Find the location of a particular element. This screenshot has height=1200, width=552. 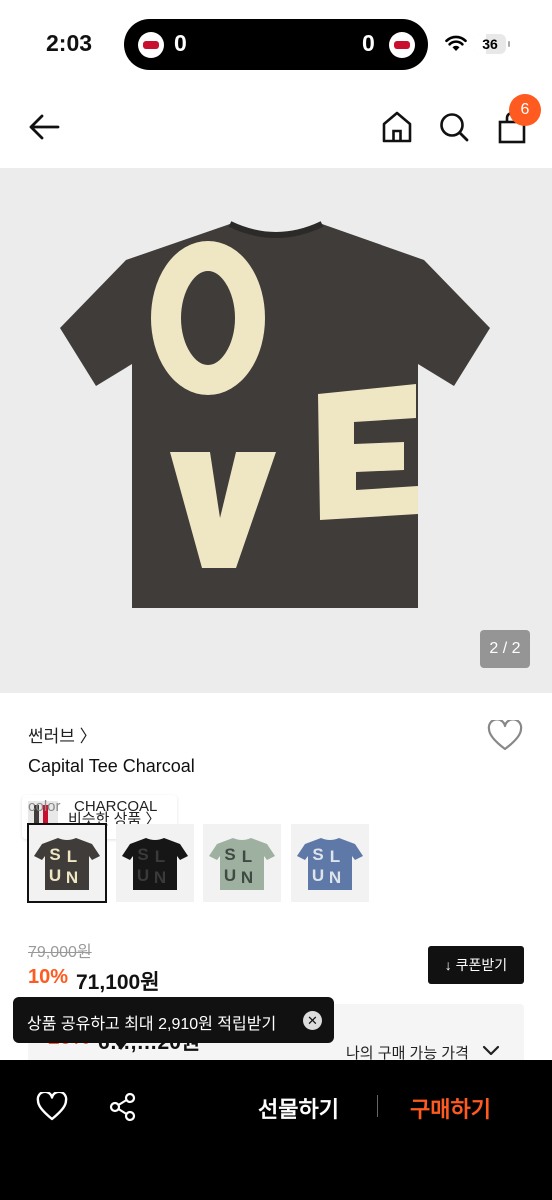

score-right: 0 is located at coordinates (368, 43).